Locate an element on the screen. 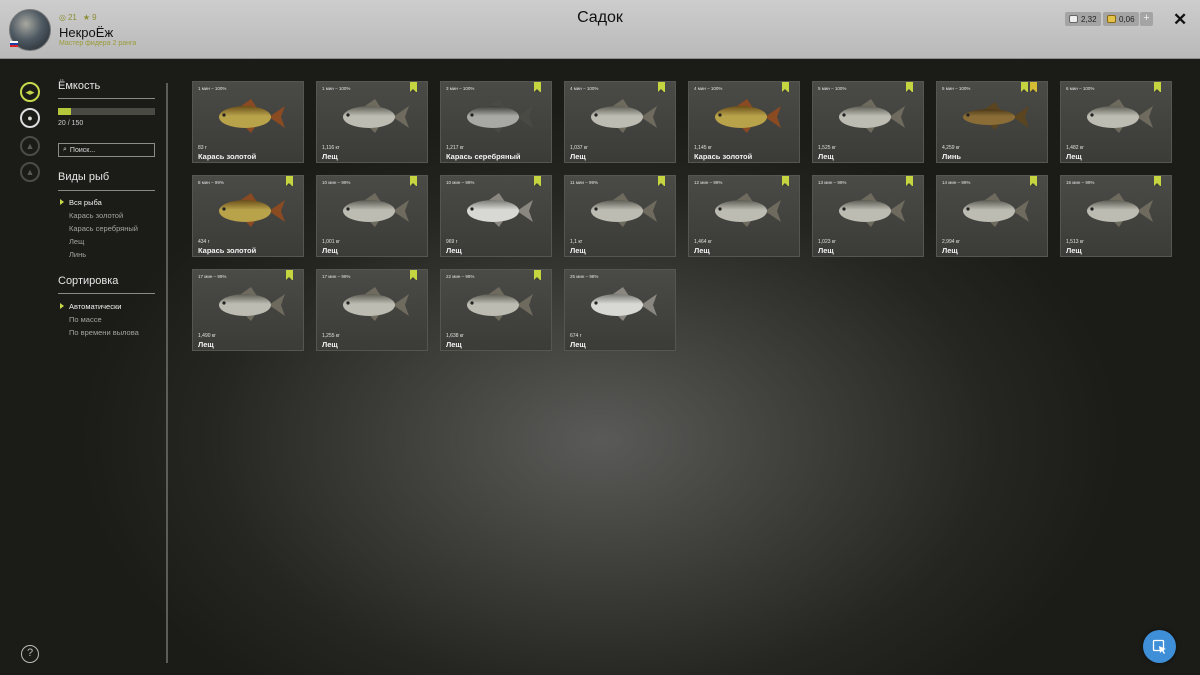 This screenshot has height=675, width=1200. fish-card: 5 мин – 100% 1,525 кг Лещ is located at coordinates (868, 122).